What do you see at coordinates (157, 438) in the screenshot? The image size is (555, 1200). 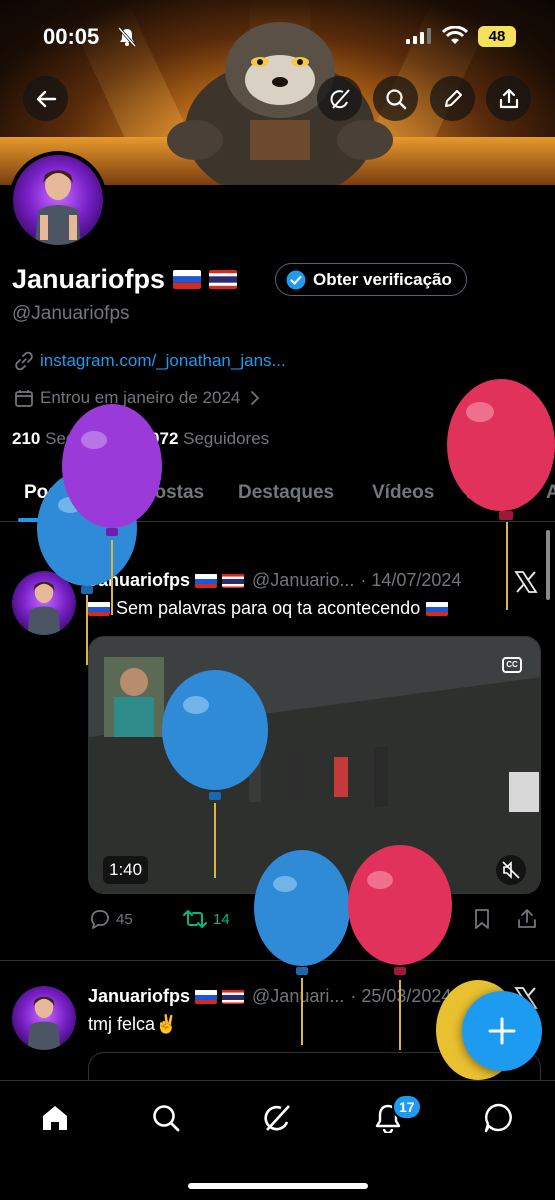 I see `followers-count: 1.072` at bounding box center [157, 438].